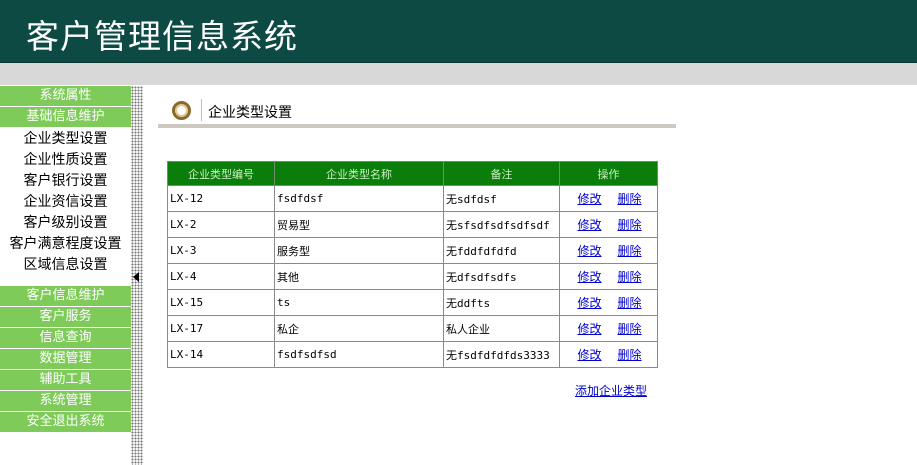 The image size is (917, 465). What do you see at coordinates (501, 250) in the screenshot?
I see `cell-note: 无fddfdfdfd` at bounding box center [501, 250].